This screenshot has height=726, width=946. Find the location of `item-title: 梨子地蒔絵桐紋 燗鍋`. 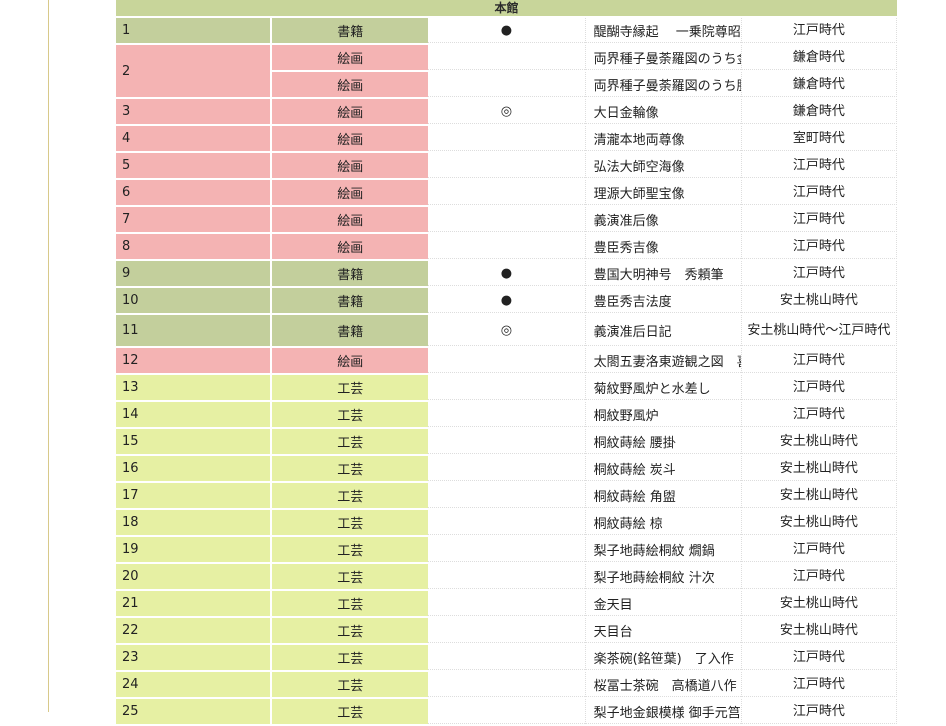

item-title: 梨子地蒔絵桐紋 燗鍋 is located at coordinates (662, 549).